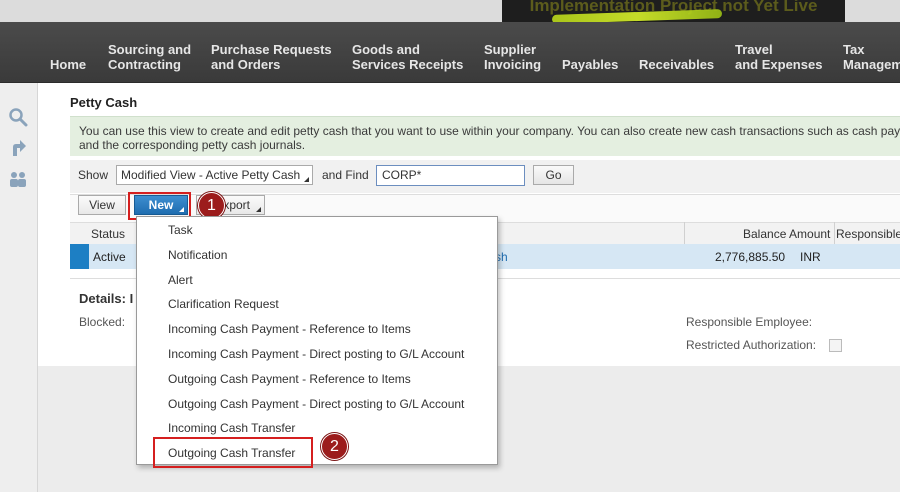  I want to click on row-balance-amount: 2,776,885.50, so click(750, 257).